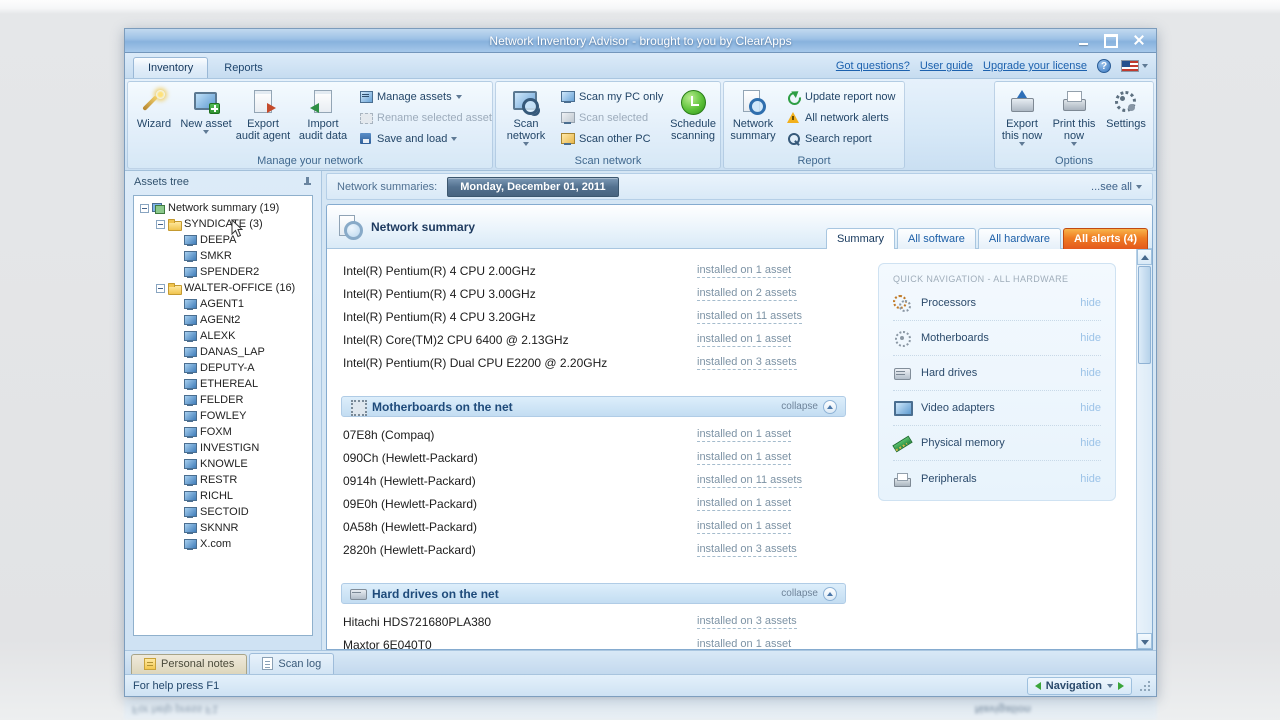 Image resolution: width=1280 pixels, height=720 pixels. What do you see at coordinates (1111, 40) in the screenshot?
I see `maximize-button` at bounding box center [1111, 40].